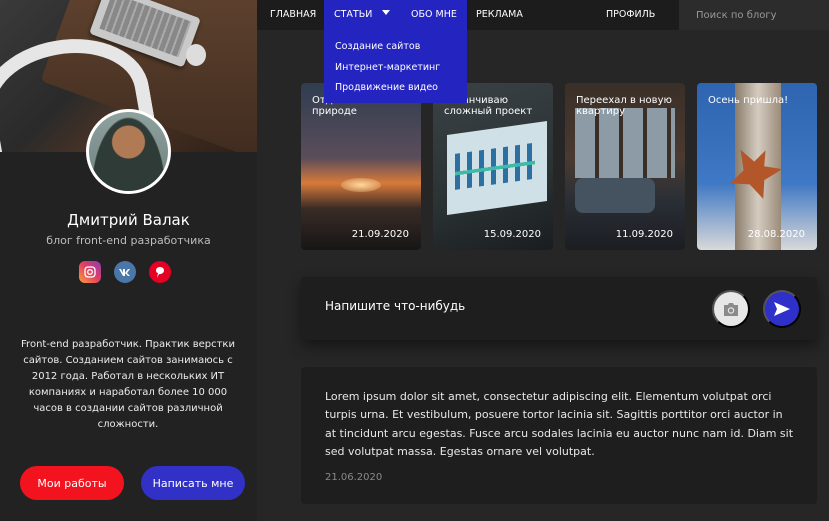  What do you see at coordinates (128, 151) in the screenshot?
I see `avatar` at bounding box center [128, 151].